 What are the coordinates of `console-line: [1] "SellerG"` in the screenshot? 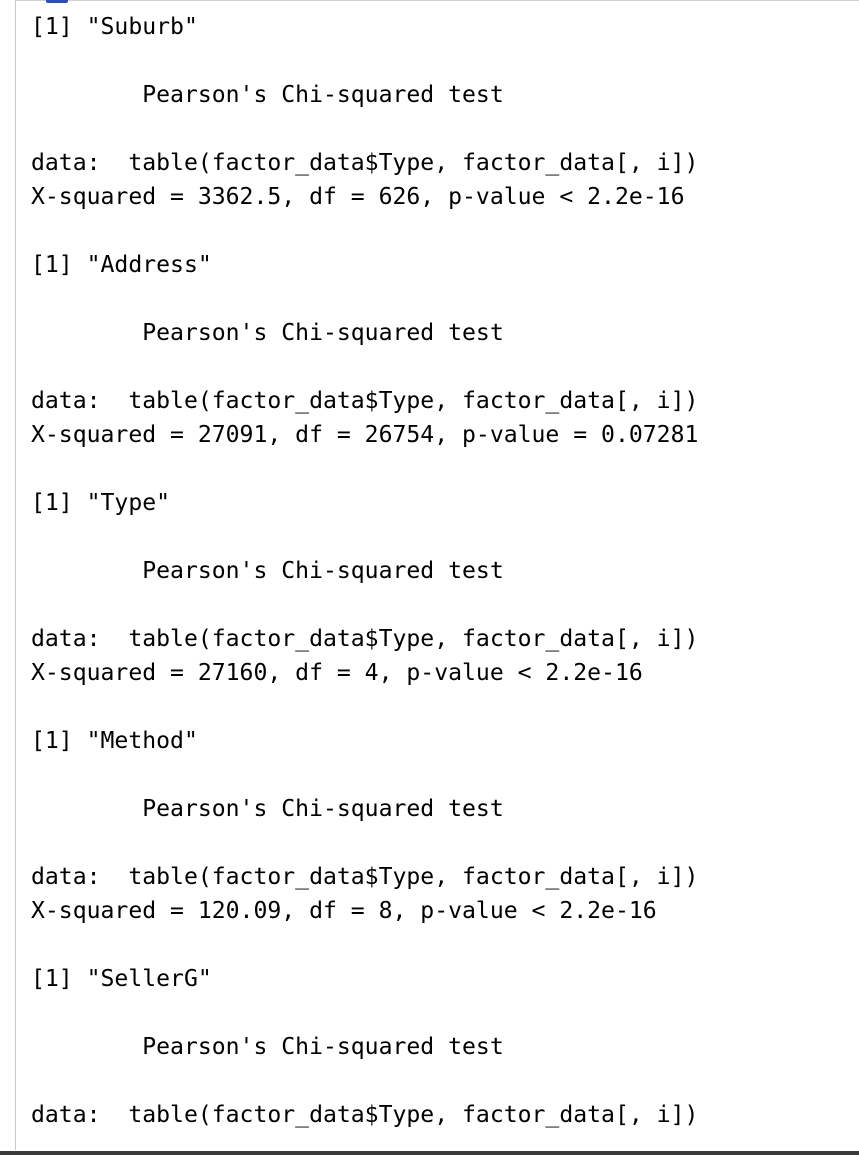 It's located at (121, 979).